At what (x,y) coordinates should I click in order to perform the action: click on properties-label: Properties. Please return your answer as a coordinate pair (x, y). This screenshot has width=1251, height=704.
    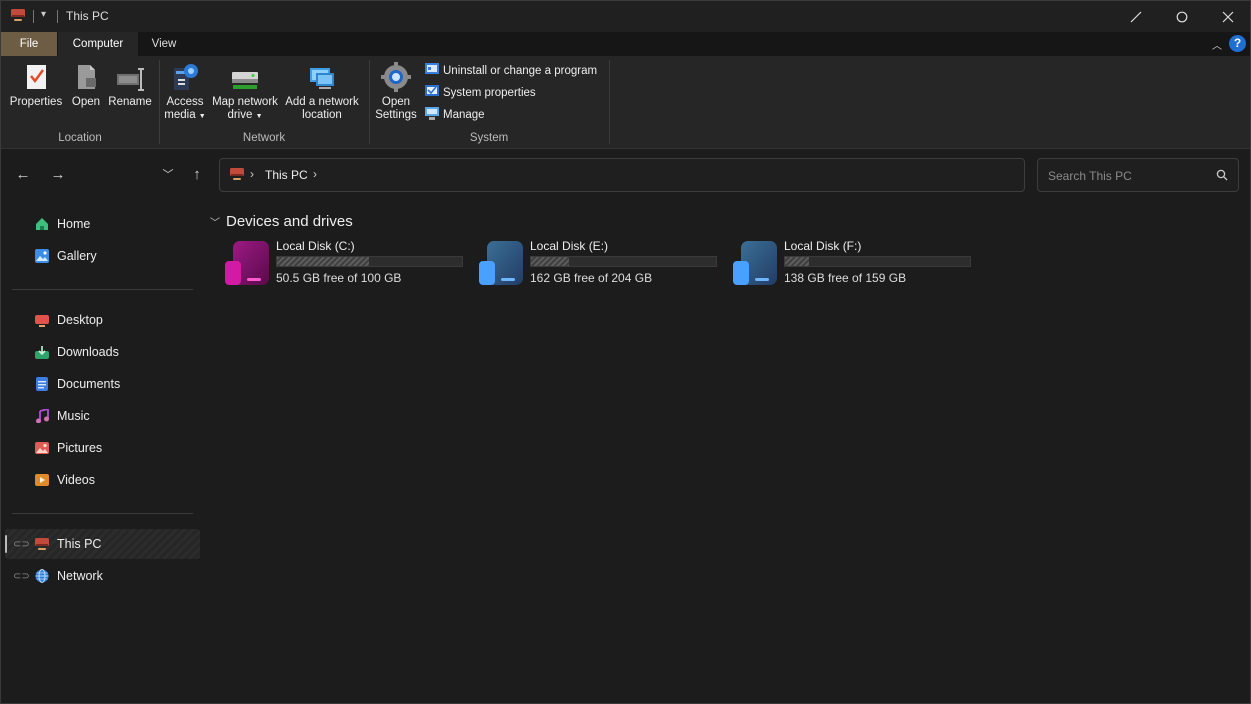
    Looking at the image, I should click on (36, 102).